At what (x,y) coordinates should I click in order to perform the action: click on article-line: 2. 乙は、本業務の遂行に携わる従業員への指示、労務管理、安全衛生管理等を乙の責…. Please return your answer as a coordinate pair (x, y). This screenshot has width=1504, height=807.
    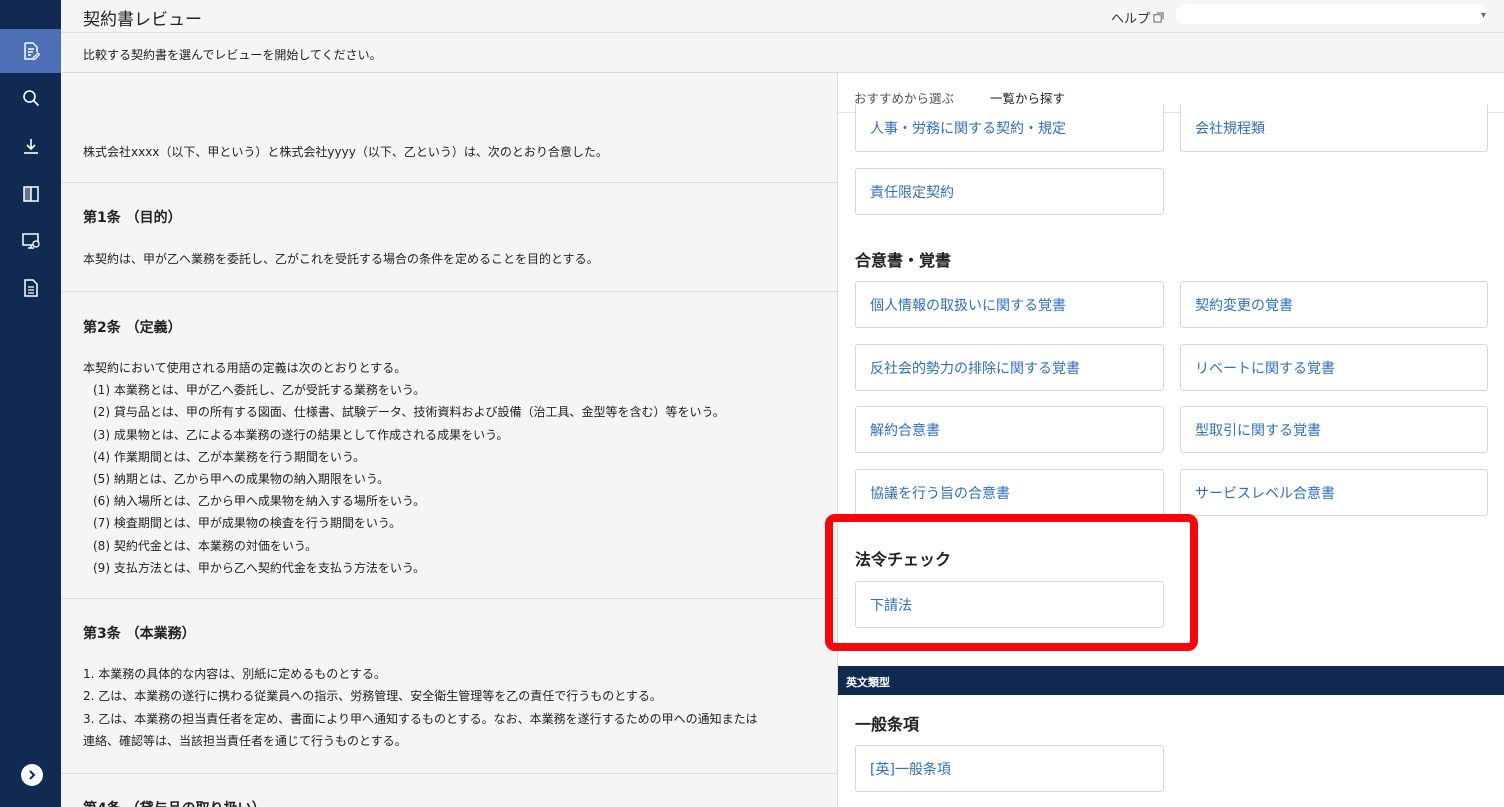
    Looking at the image, I should click on (372, 696).